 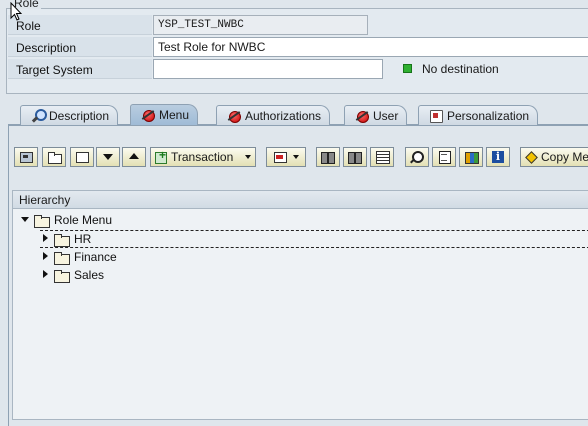 I want to click on tab-user: User, so click(x=376, y=115).